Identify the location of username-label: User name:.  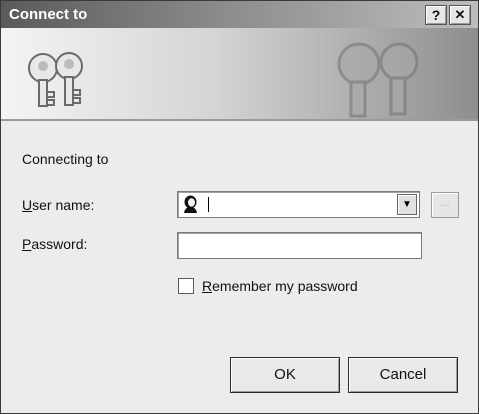
(58, 205).